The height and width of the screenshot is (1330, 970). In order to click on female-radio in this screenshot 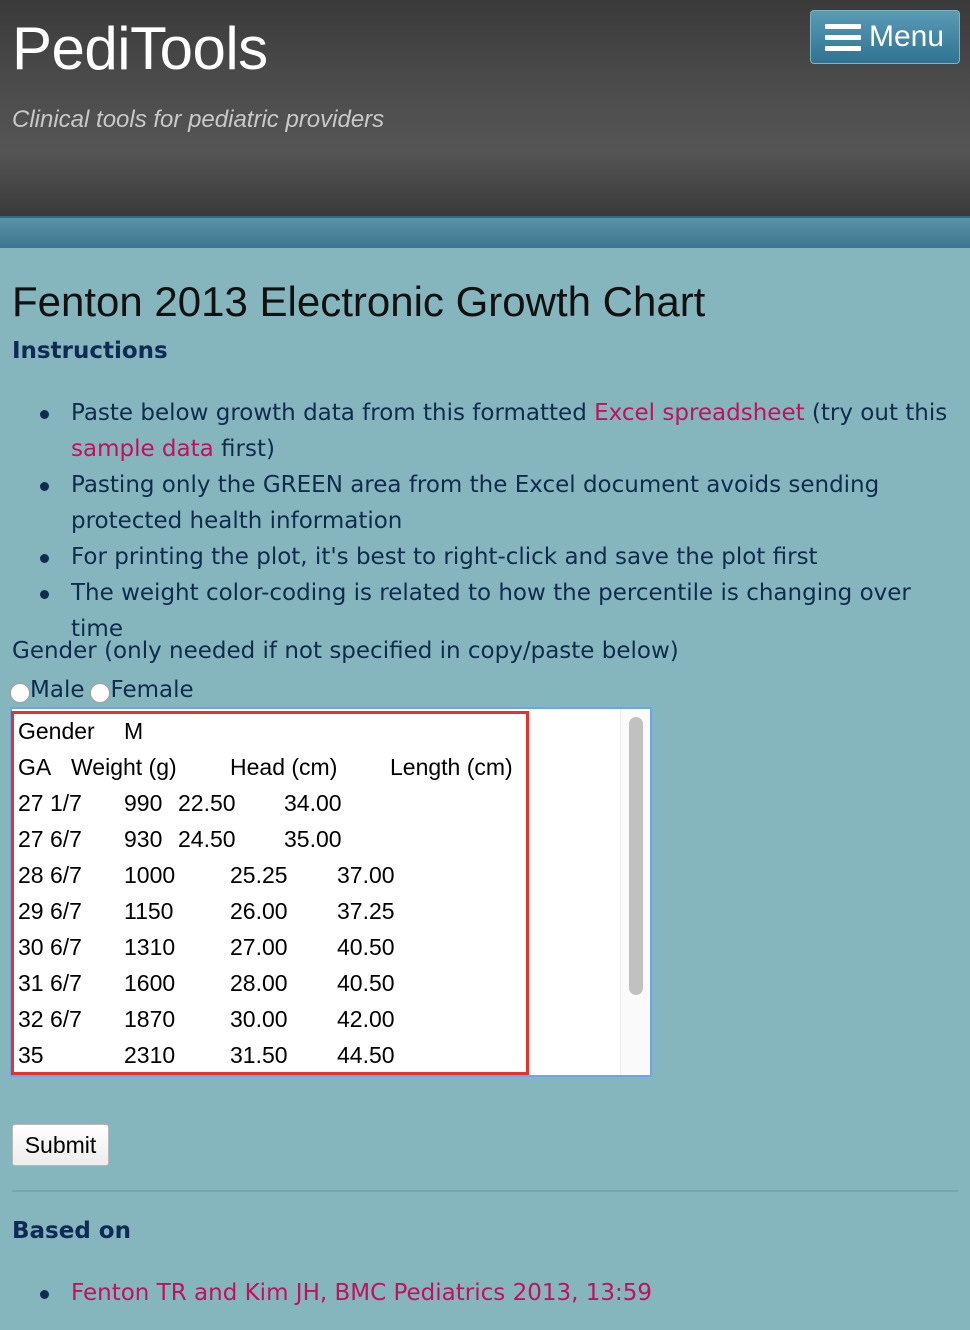, I will do `click(100, 693)`.